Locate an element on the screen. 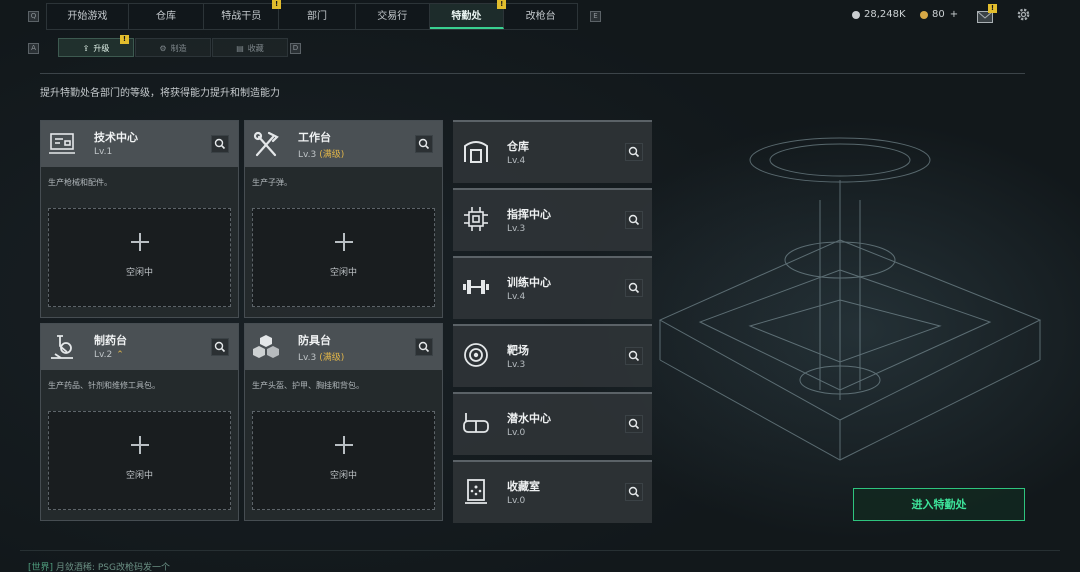  tab-gunsmith: 改枪台 is located at coordinates (540, 16).